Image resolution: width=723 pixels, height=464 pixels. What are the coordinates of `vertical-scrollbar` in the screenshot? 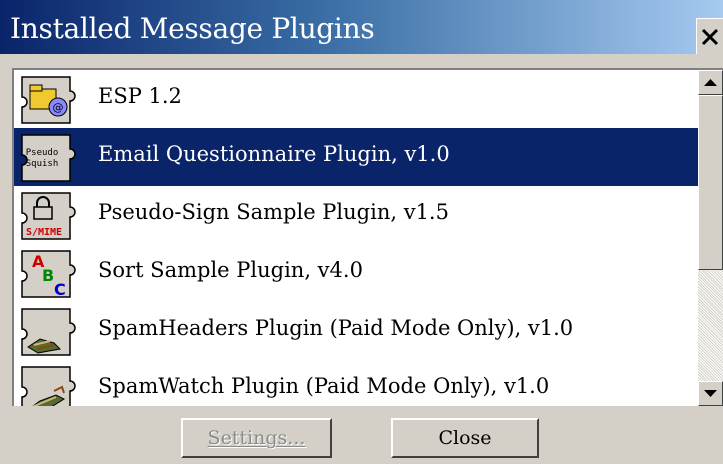 It's located at (710, 238).